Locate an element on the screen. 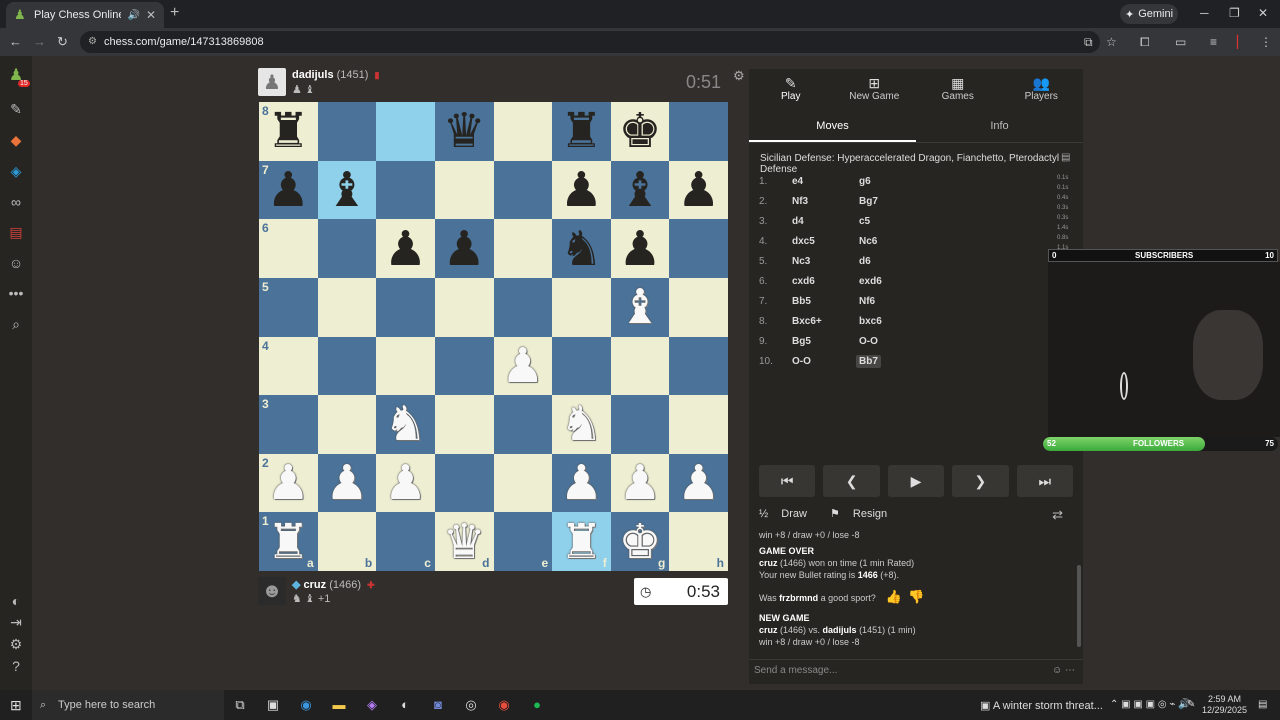  black-move: c5 is located at coordinates (864, 221).